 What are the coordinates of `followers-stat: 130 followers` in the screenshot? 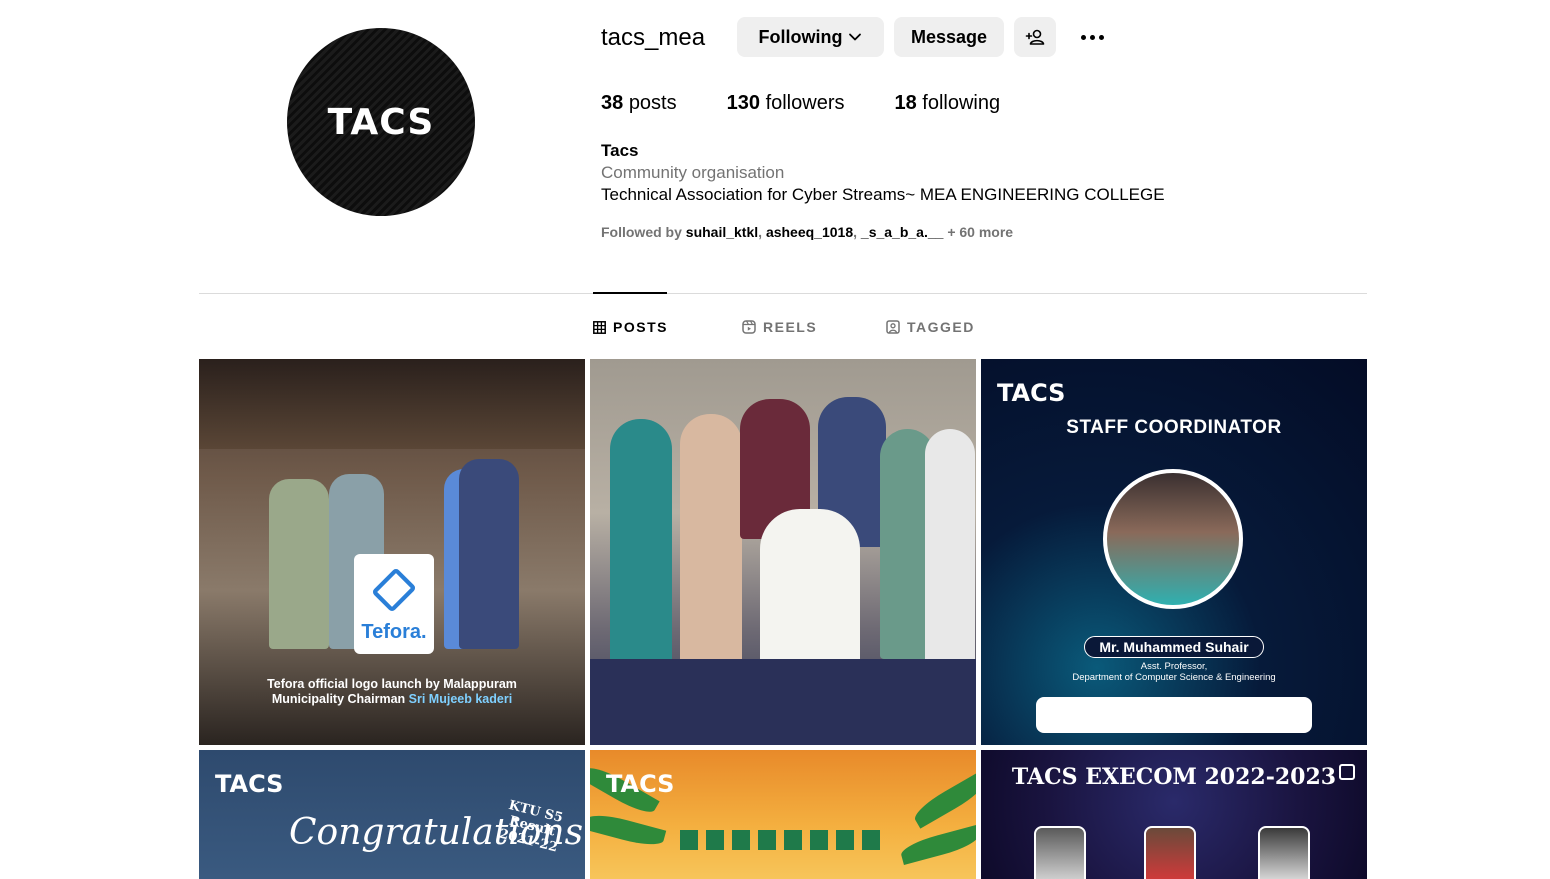 It's located at (786, 103).